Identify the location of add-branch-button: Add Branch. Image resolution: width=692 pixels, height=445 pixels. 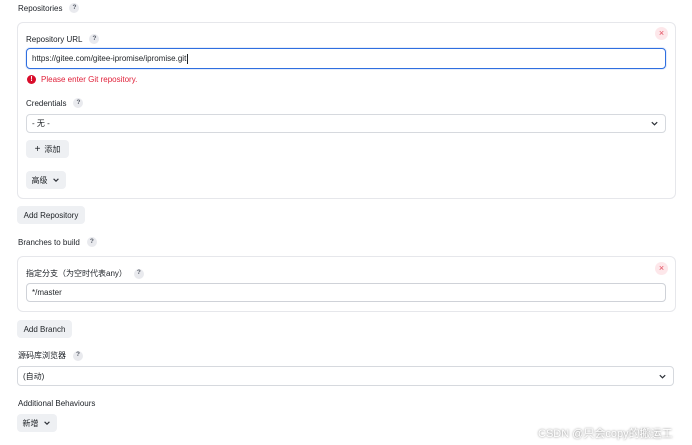
(44, 329).